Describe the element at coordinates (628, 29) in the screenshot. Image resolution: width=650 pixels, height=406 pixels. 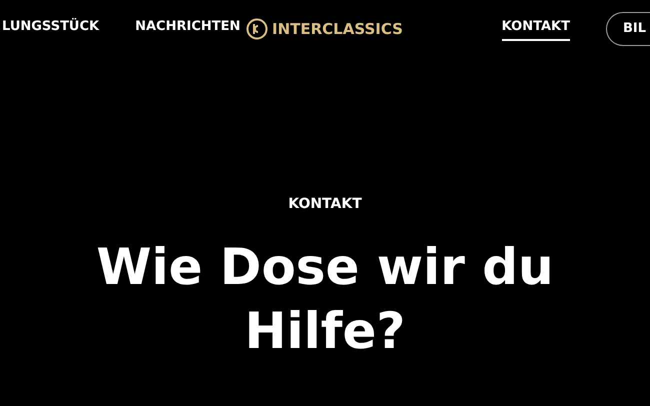
I see `nav-button: BIL` at that location.